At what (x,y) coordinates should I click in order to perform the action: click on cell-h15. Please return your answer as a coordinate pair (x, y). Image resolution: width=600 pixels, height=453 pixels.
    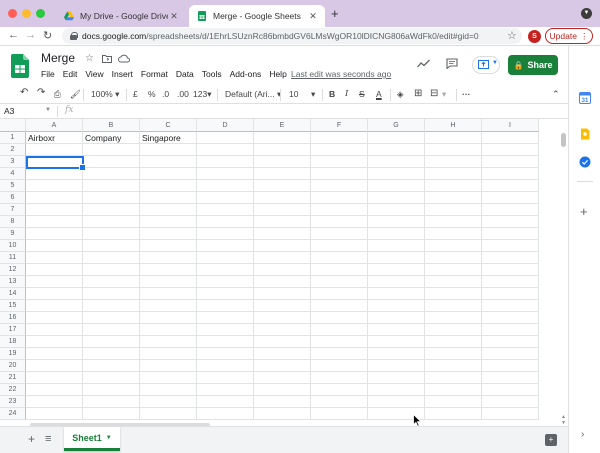
    Looking at the image, I should click on (453, 306).